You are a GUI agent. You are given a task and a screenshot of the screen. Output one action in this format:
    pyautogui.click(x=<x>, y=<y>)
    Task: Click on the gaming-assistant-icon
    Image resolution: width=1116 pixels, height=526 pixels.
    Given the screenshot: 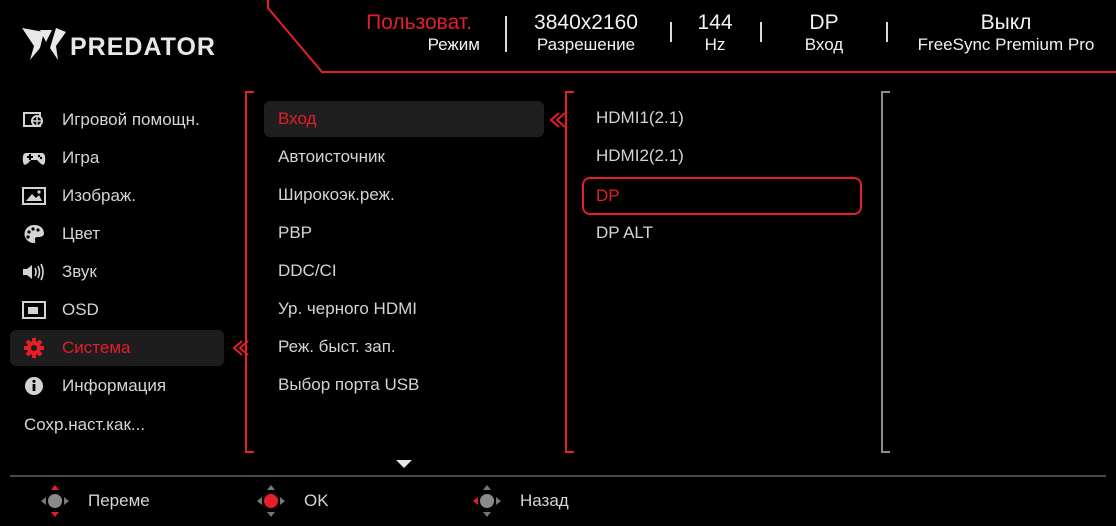 What is the action you would take?
    pyautogui.click(x=34, y=120)
    